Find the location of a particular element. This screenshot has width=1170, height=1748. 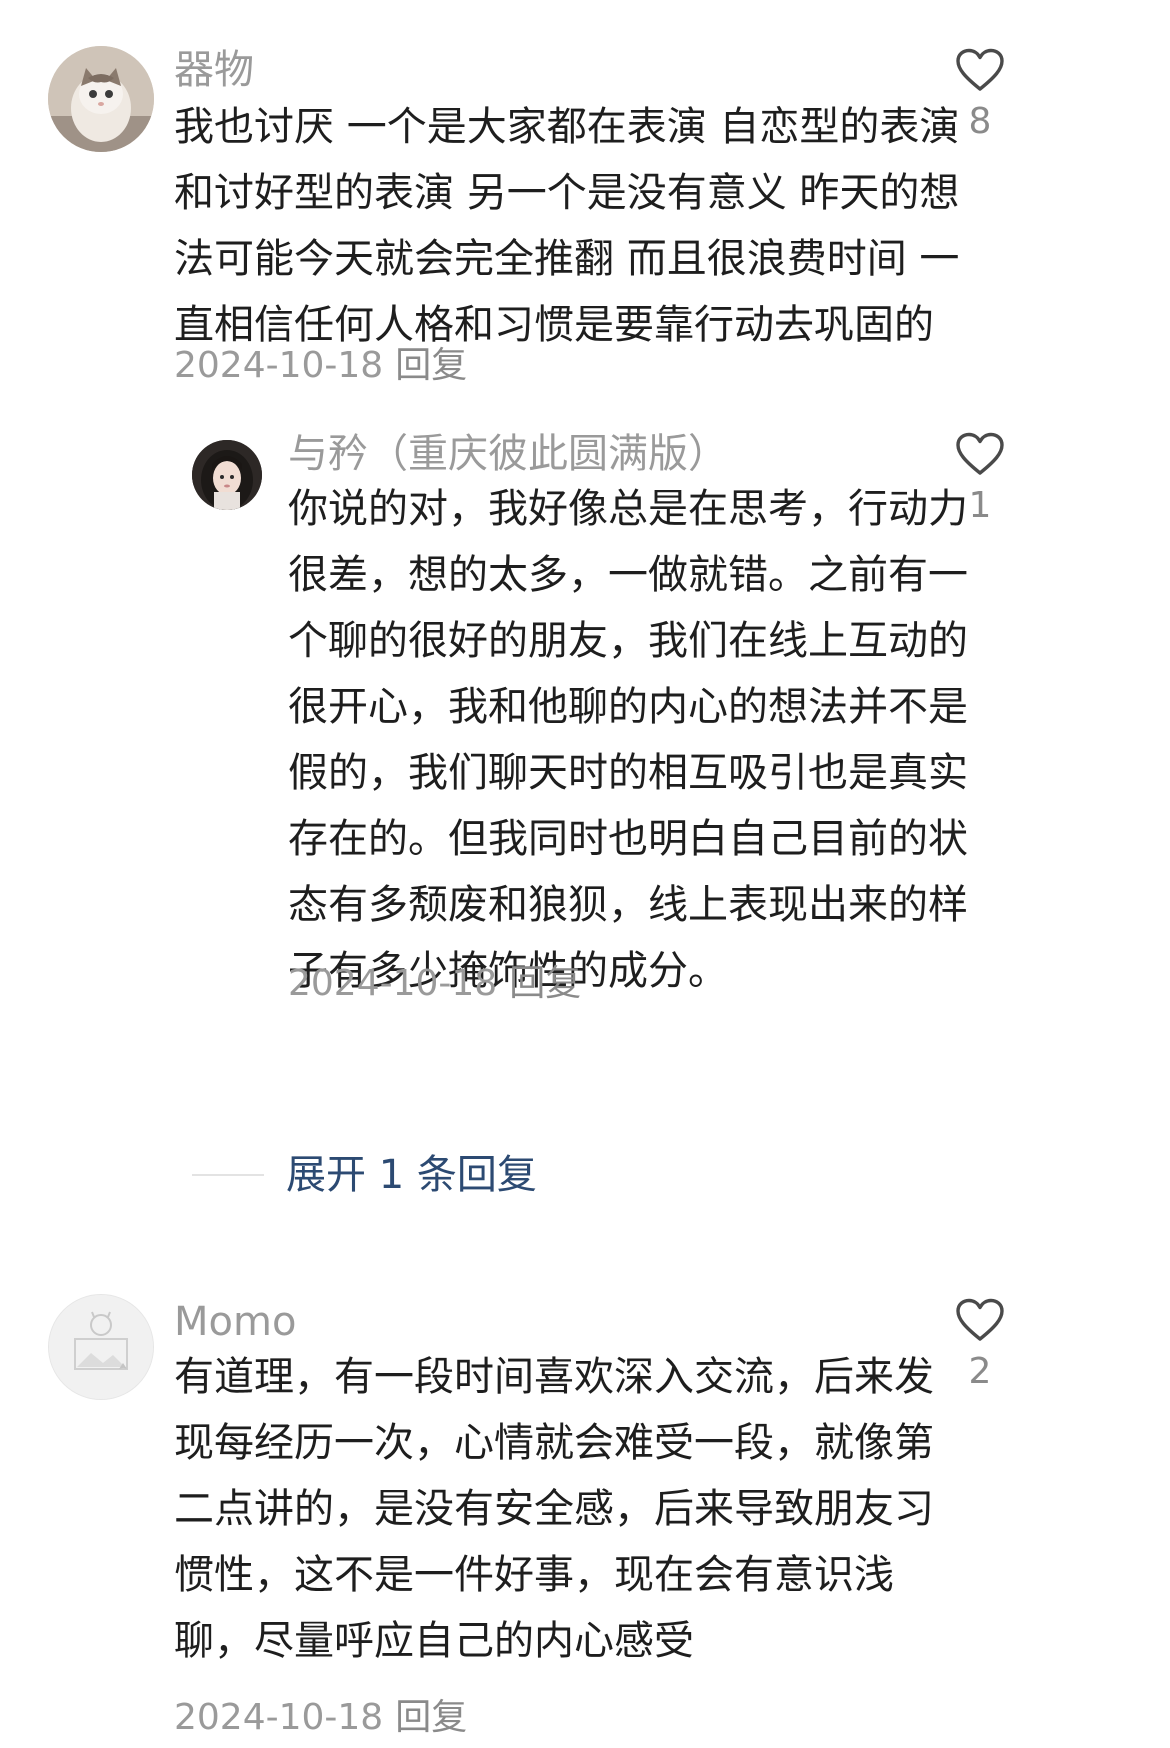

comment-text-line: 和讨好型的表演 另一个是没有意义 昨天的想 is located at coordinates (567, 193).